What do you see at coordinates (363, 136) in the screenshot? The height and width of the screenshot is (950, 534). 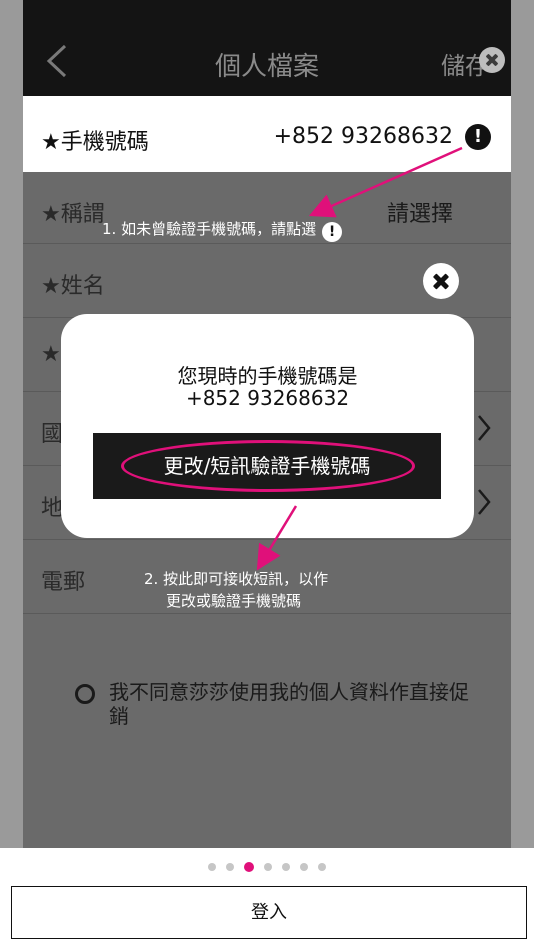 I see `phone-value: +852 93268632` at bounding box center [363, 136].